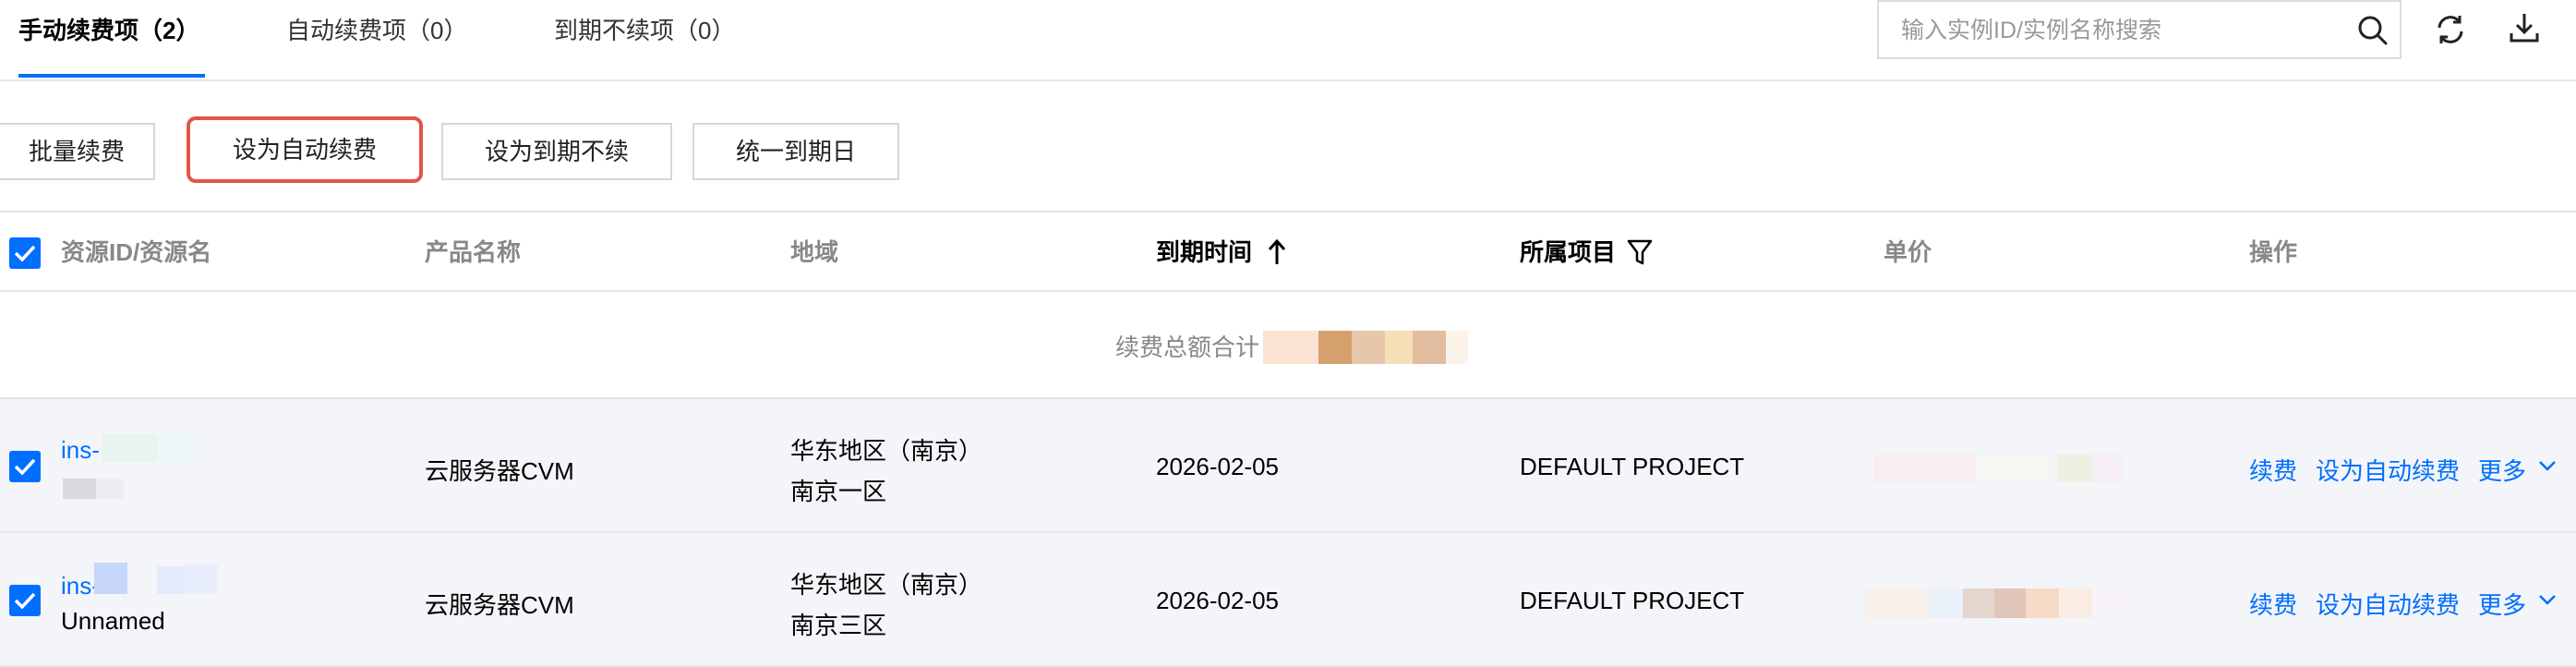  I want to click on table-header: 资源ID/资源名 产品名称 地域 到期时间 所属项目 单价 操作, so click(1288, 251).